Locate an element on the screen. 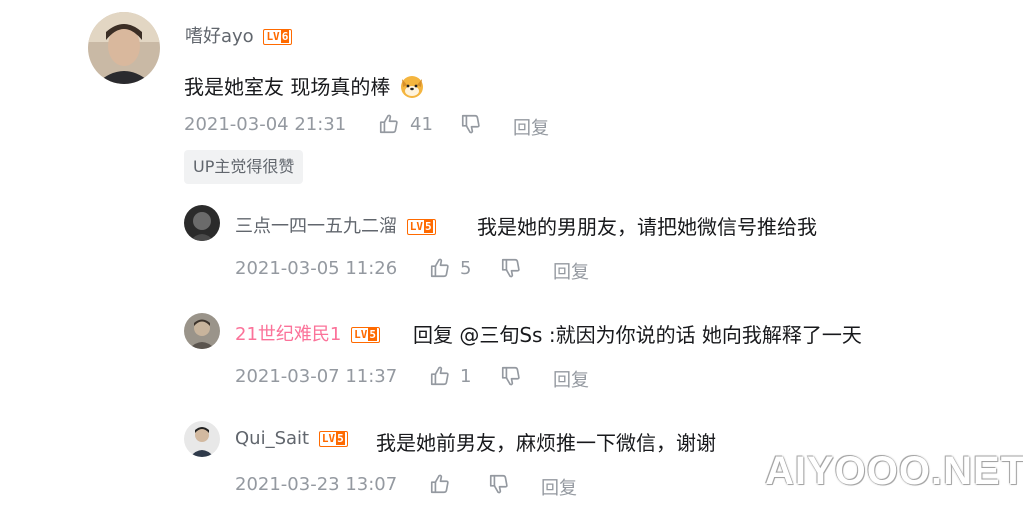  timestamp: 2021-03-04 21:31 is located at coordinates (265, 124).